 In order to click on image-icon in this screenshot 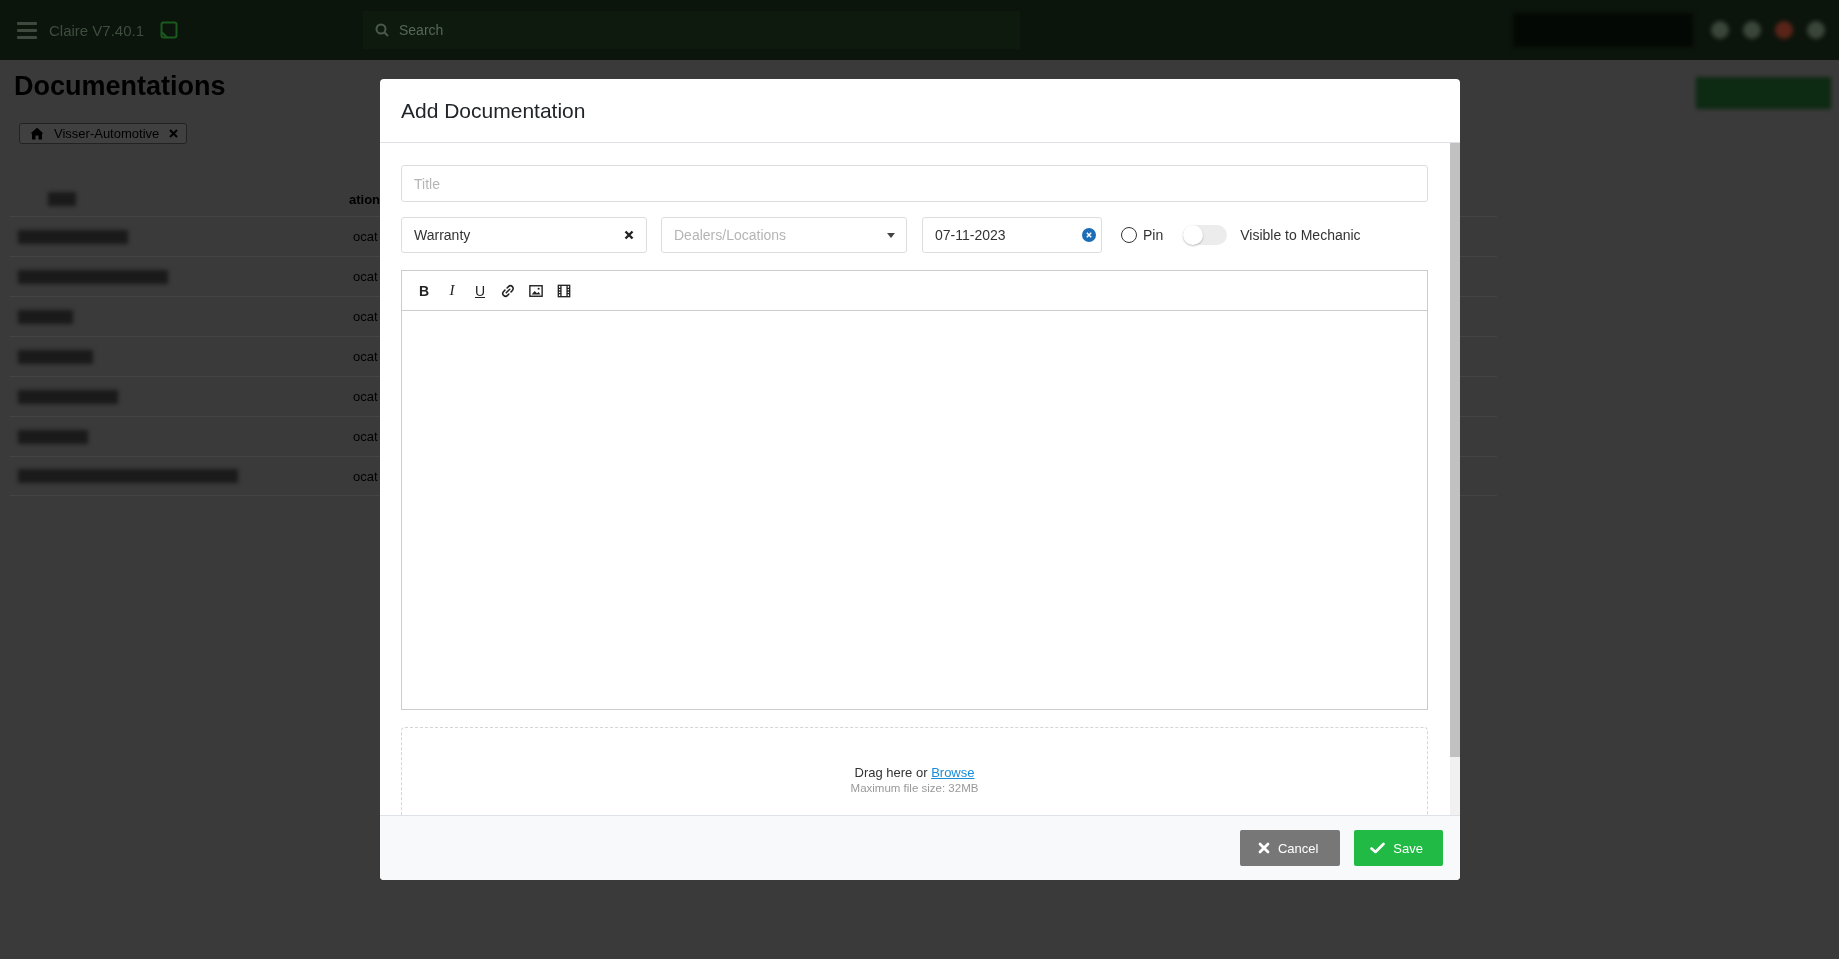, I will do `click(536, 290)`.